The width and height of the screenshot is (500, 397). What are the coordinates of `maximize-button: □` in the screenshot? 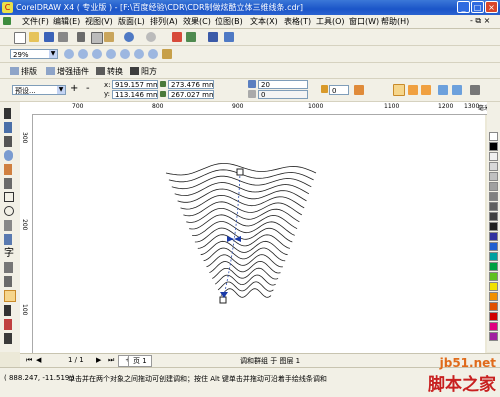 It's located at (477, 7).